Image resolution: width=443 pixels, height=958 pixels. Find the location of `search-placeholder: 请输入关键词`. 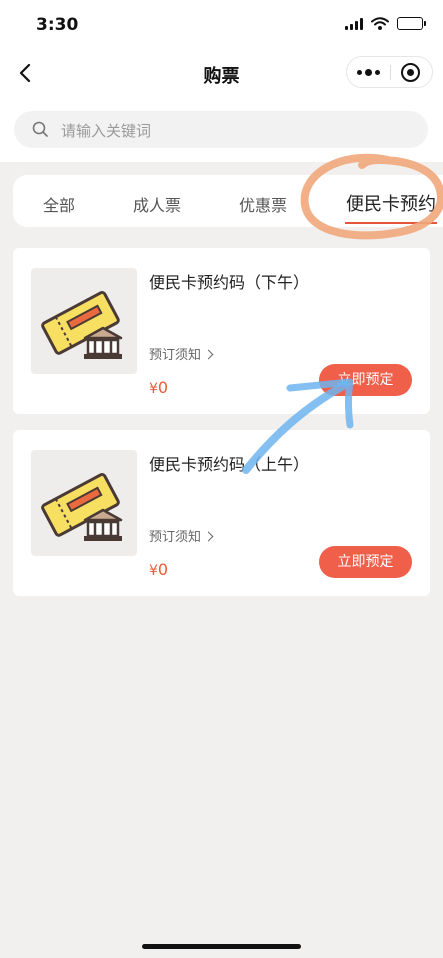

search-placeholder: 请输入关键词 is located at coordinates (106, 131).